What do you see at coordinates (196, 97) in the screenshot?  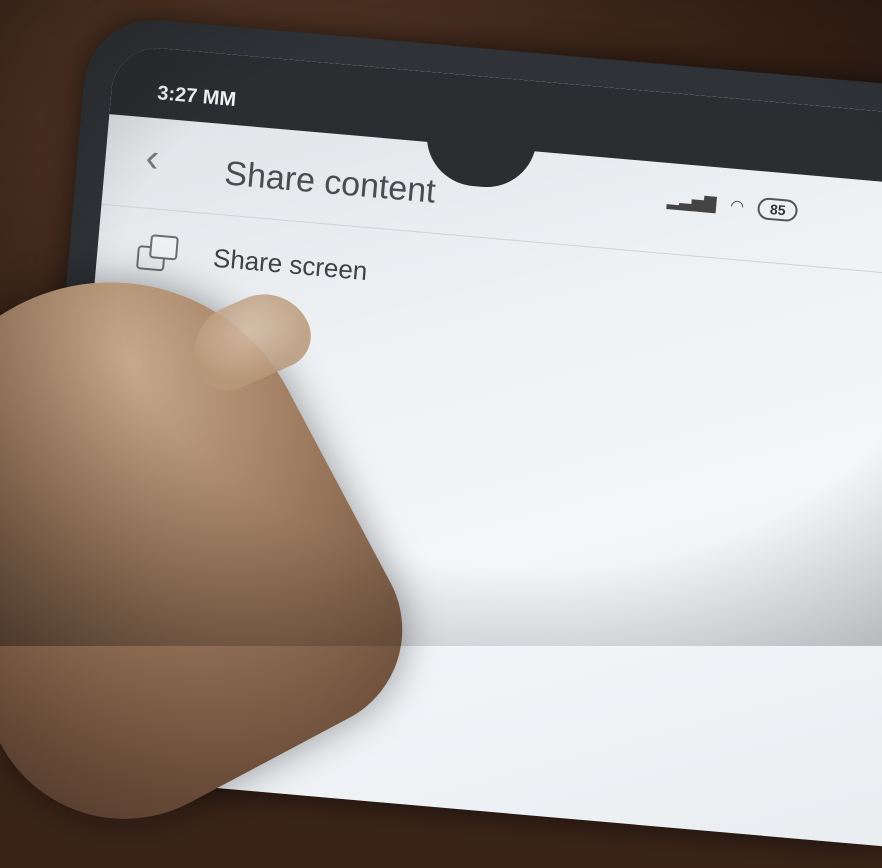 I see `status-time: 3:27 MM` at bounding box center [196, 97].